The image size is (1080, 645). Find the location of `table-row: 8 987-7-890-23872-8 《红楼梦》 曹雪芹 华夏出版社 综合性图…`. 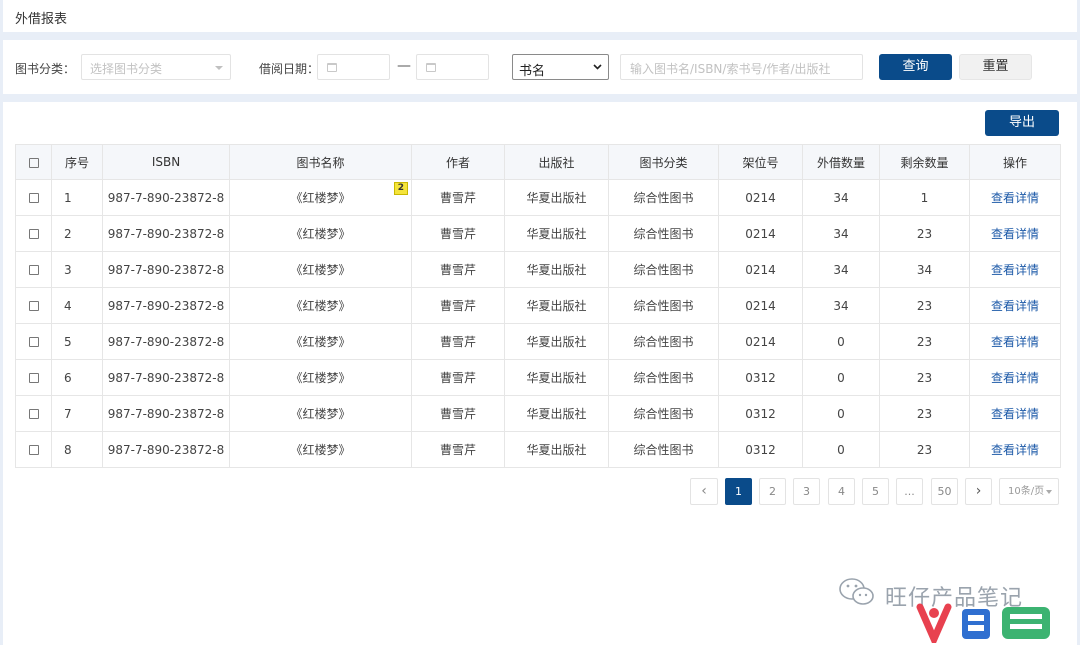

table-row: 8 987-7-890-23872-8 《红楼梦》 曹雪芹 华夏出版社 综合性图… is located at coordinates (538, 449).